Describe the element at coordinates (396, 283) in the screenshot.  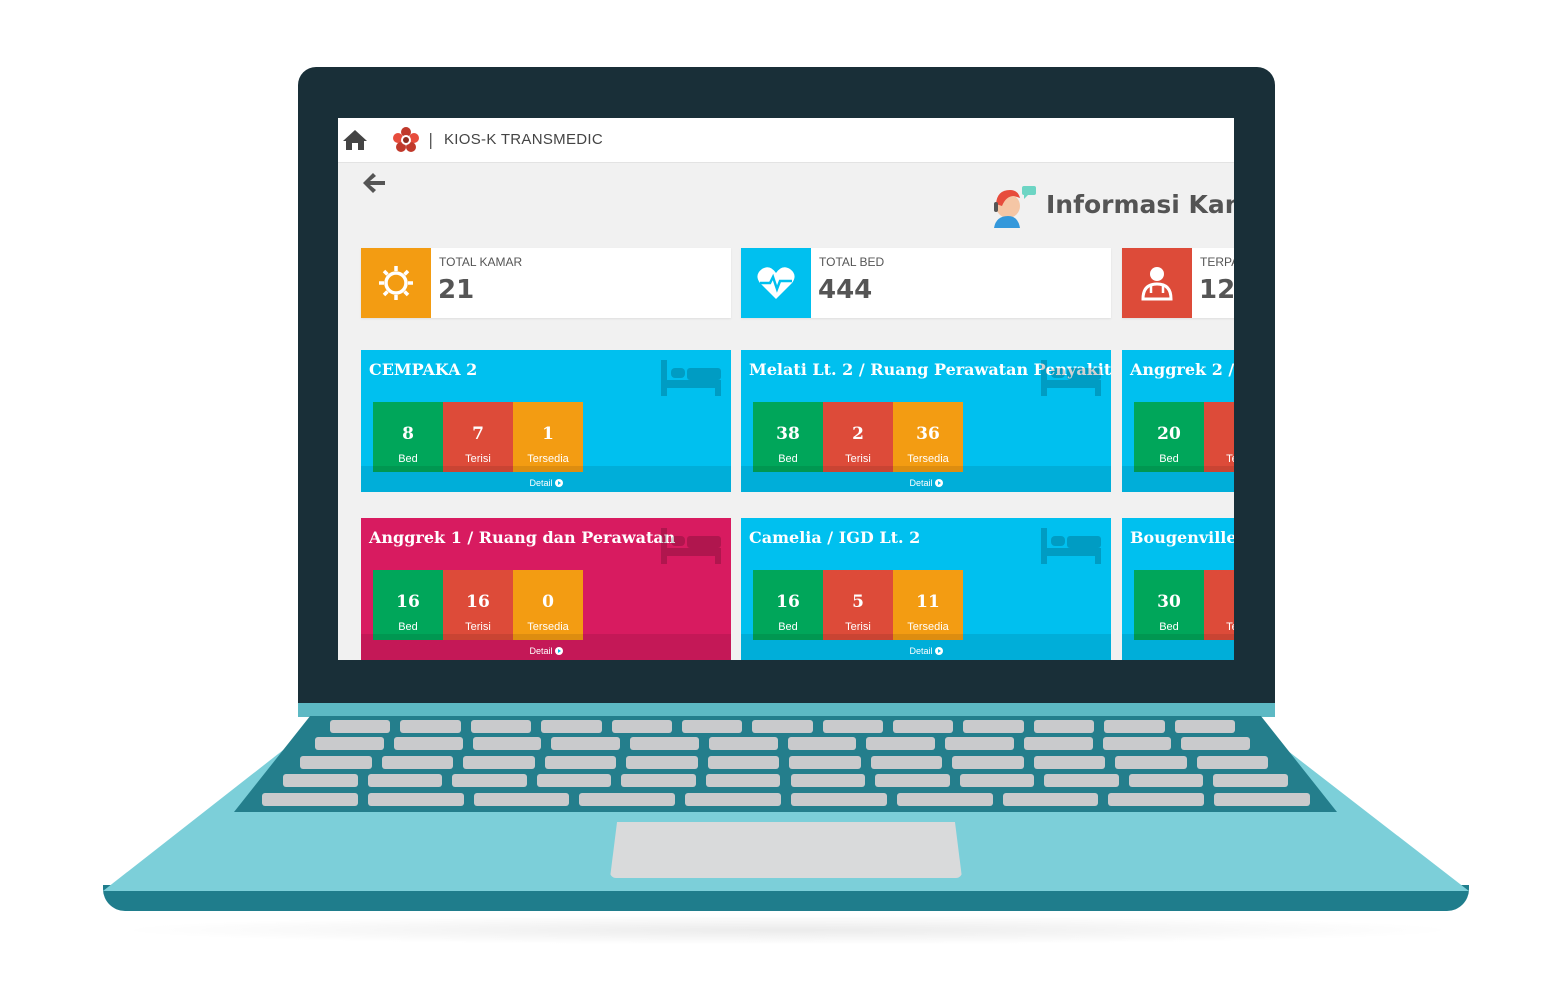
I see `gear-icon` at that location.